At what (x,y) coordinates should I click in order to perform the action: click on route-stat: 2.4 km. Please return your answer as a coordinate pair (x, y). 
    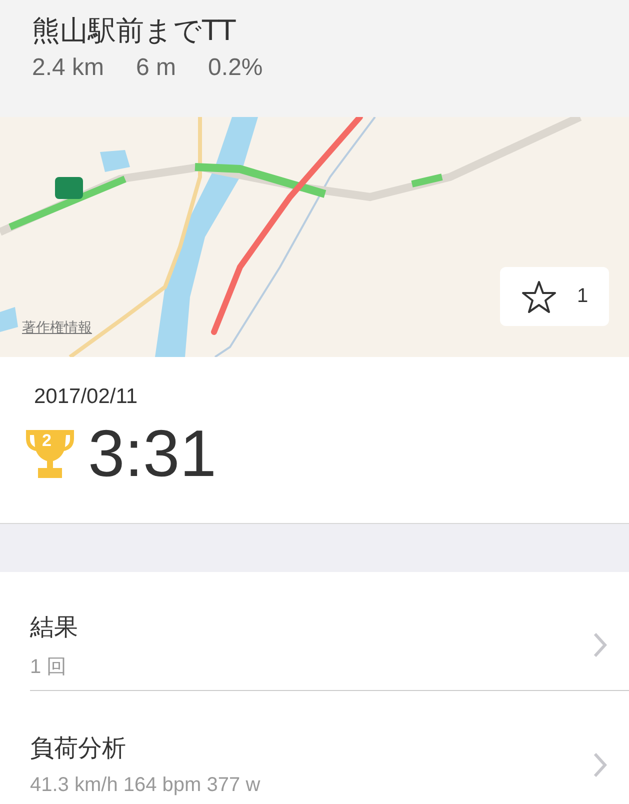
    Looking at the image, I should click on (68, 68).